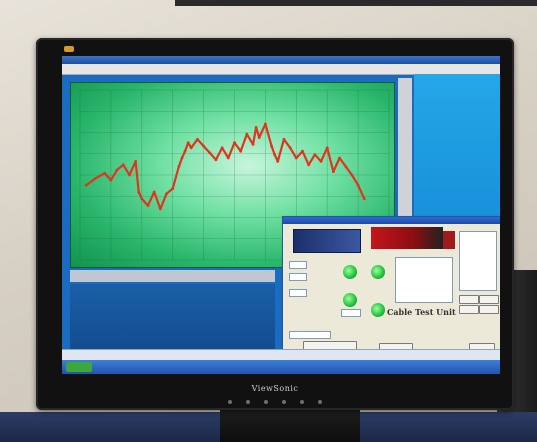  I want to click on monitor-buttons, so click(275, 402).